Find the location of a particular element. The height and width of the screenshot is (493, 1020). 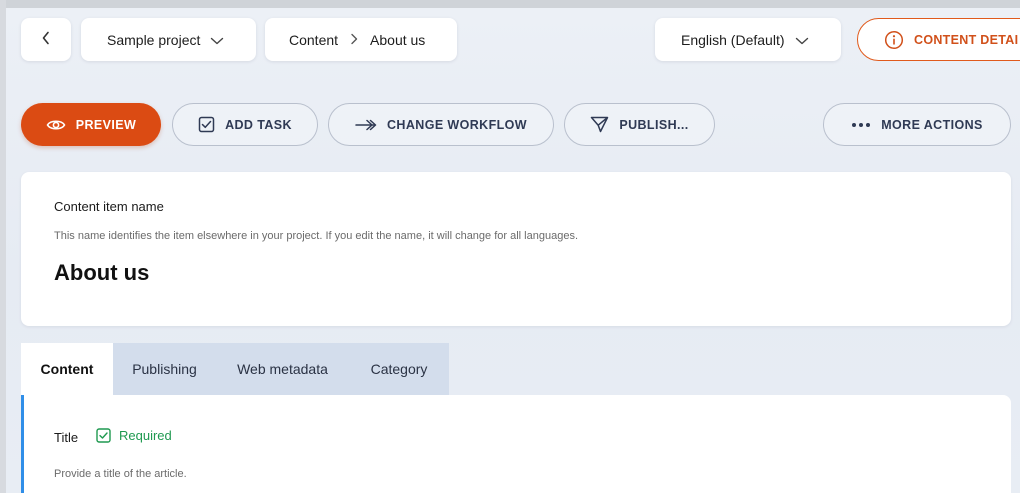

tab-bar: Content Publishing Web metadata Category is located at coordinates (235, 369).